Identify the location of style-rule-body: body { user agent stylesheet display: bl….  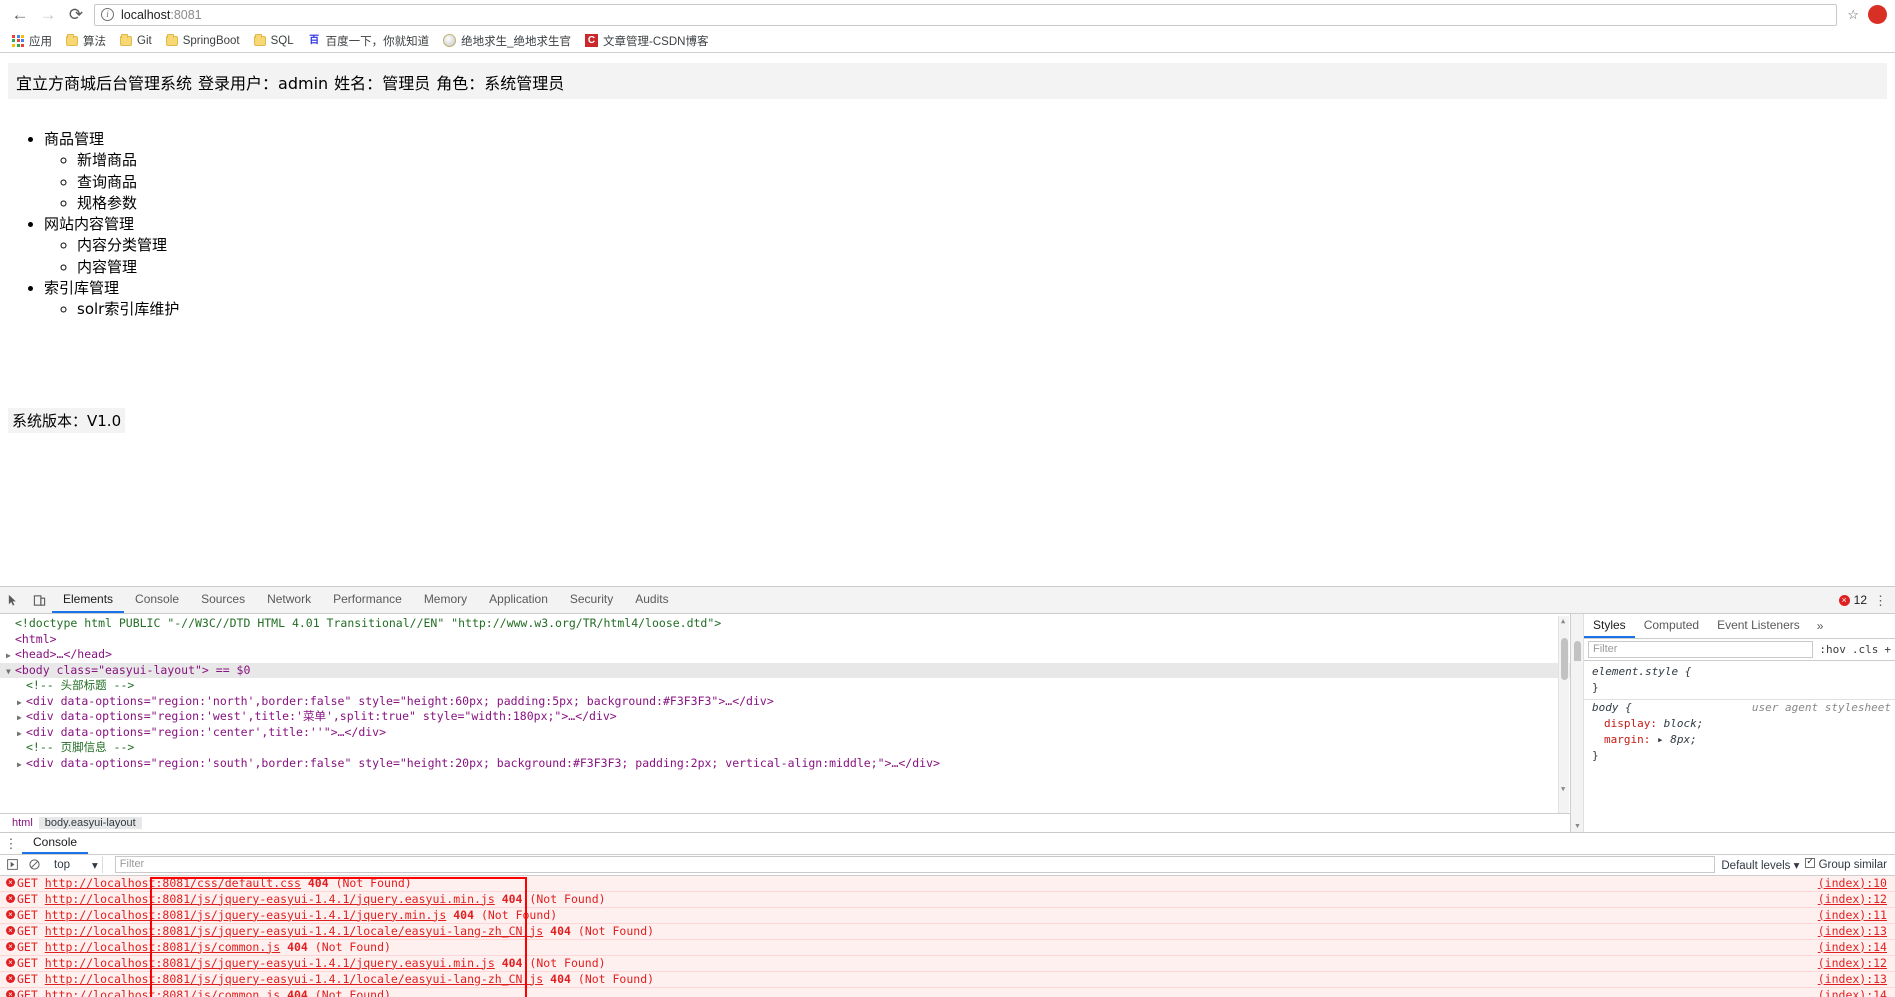
(1743, 732).